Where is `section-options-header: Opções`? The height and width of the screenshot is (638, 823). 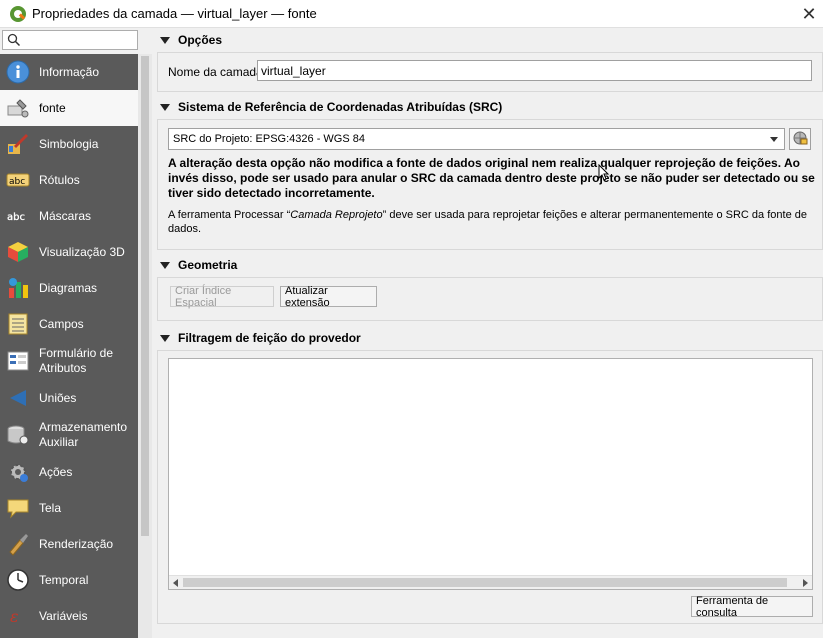
section-options-header: Opções is located at coordinates (488, 40).